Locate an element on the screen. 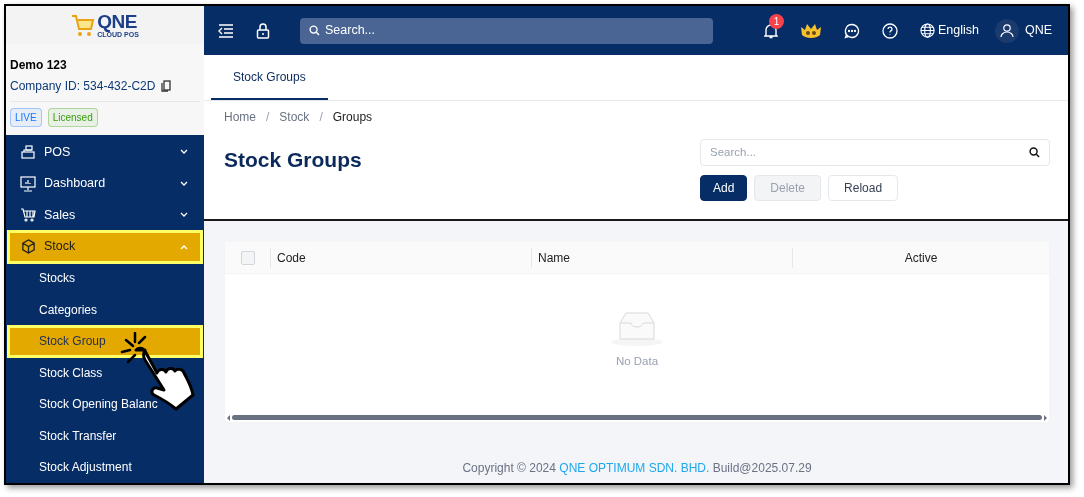  logo-title: QNE is located at coordinates (117, 21).